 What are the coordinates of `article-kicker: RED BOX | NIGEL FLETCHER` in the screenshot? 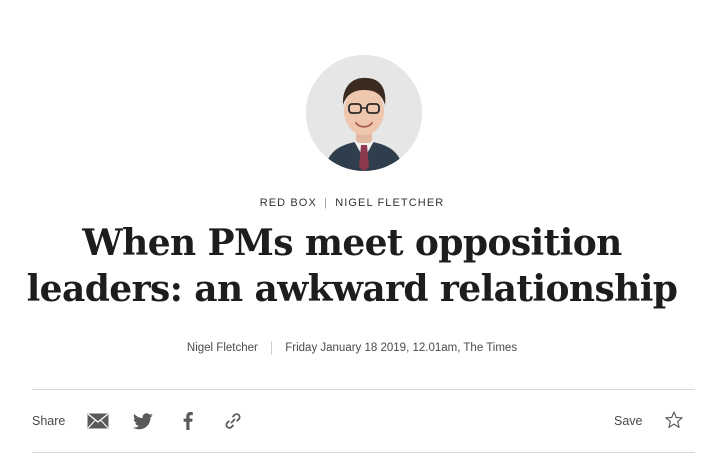 It's located at (352, 203).